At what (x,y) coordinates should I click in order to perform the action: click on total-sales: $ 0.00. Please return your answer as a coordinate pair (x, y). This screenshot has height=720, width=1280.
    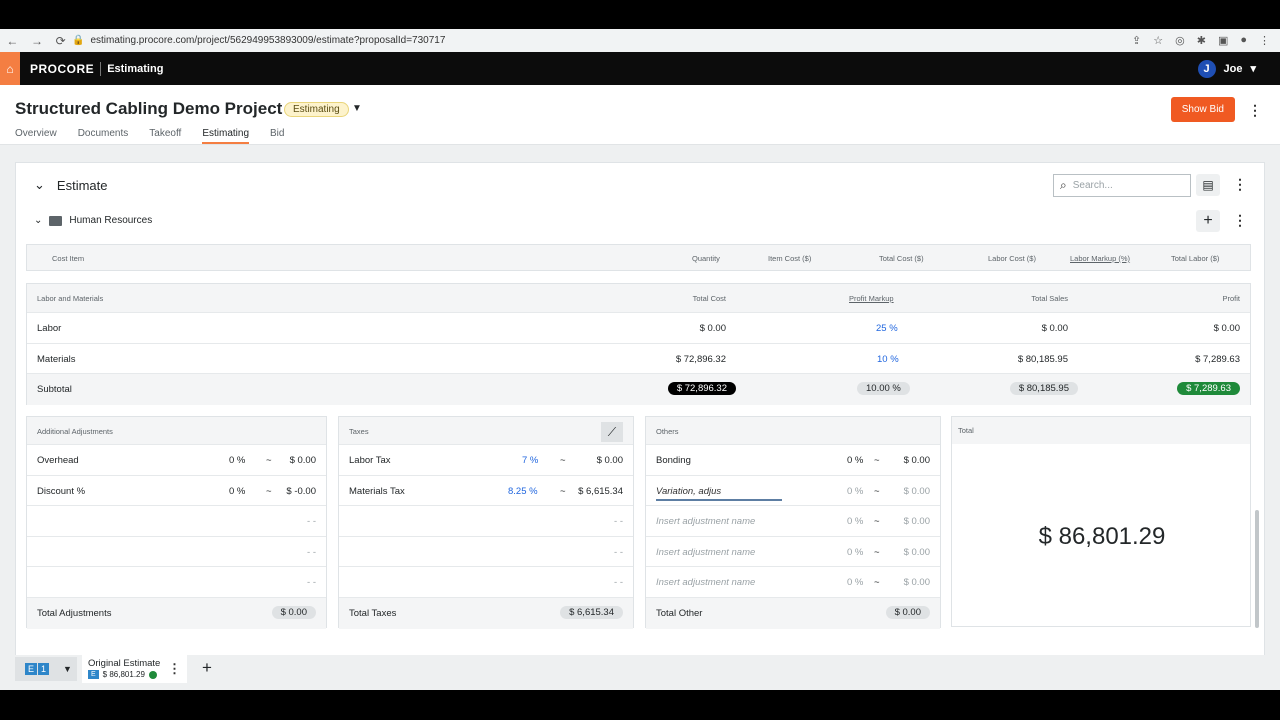
    Looking at the image, I should click on (1054, 328).